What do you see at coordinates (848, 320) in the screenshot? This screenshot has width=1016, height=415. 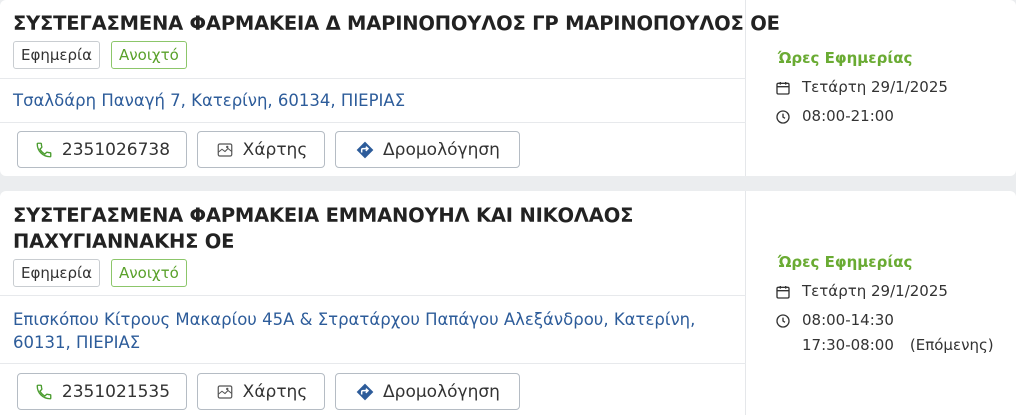 I see `duty-time: 08:00-14:30` at bounding box center [848, 320].